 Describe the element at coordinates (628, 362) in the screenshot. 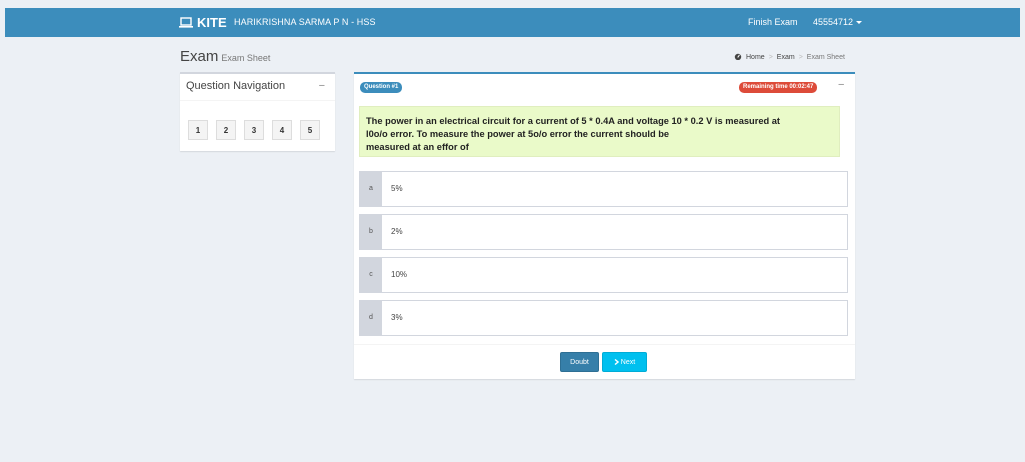

I see `next-label: Next` at that location.